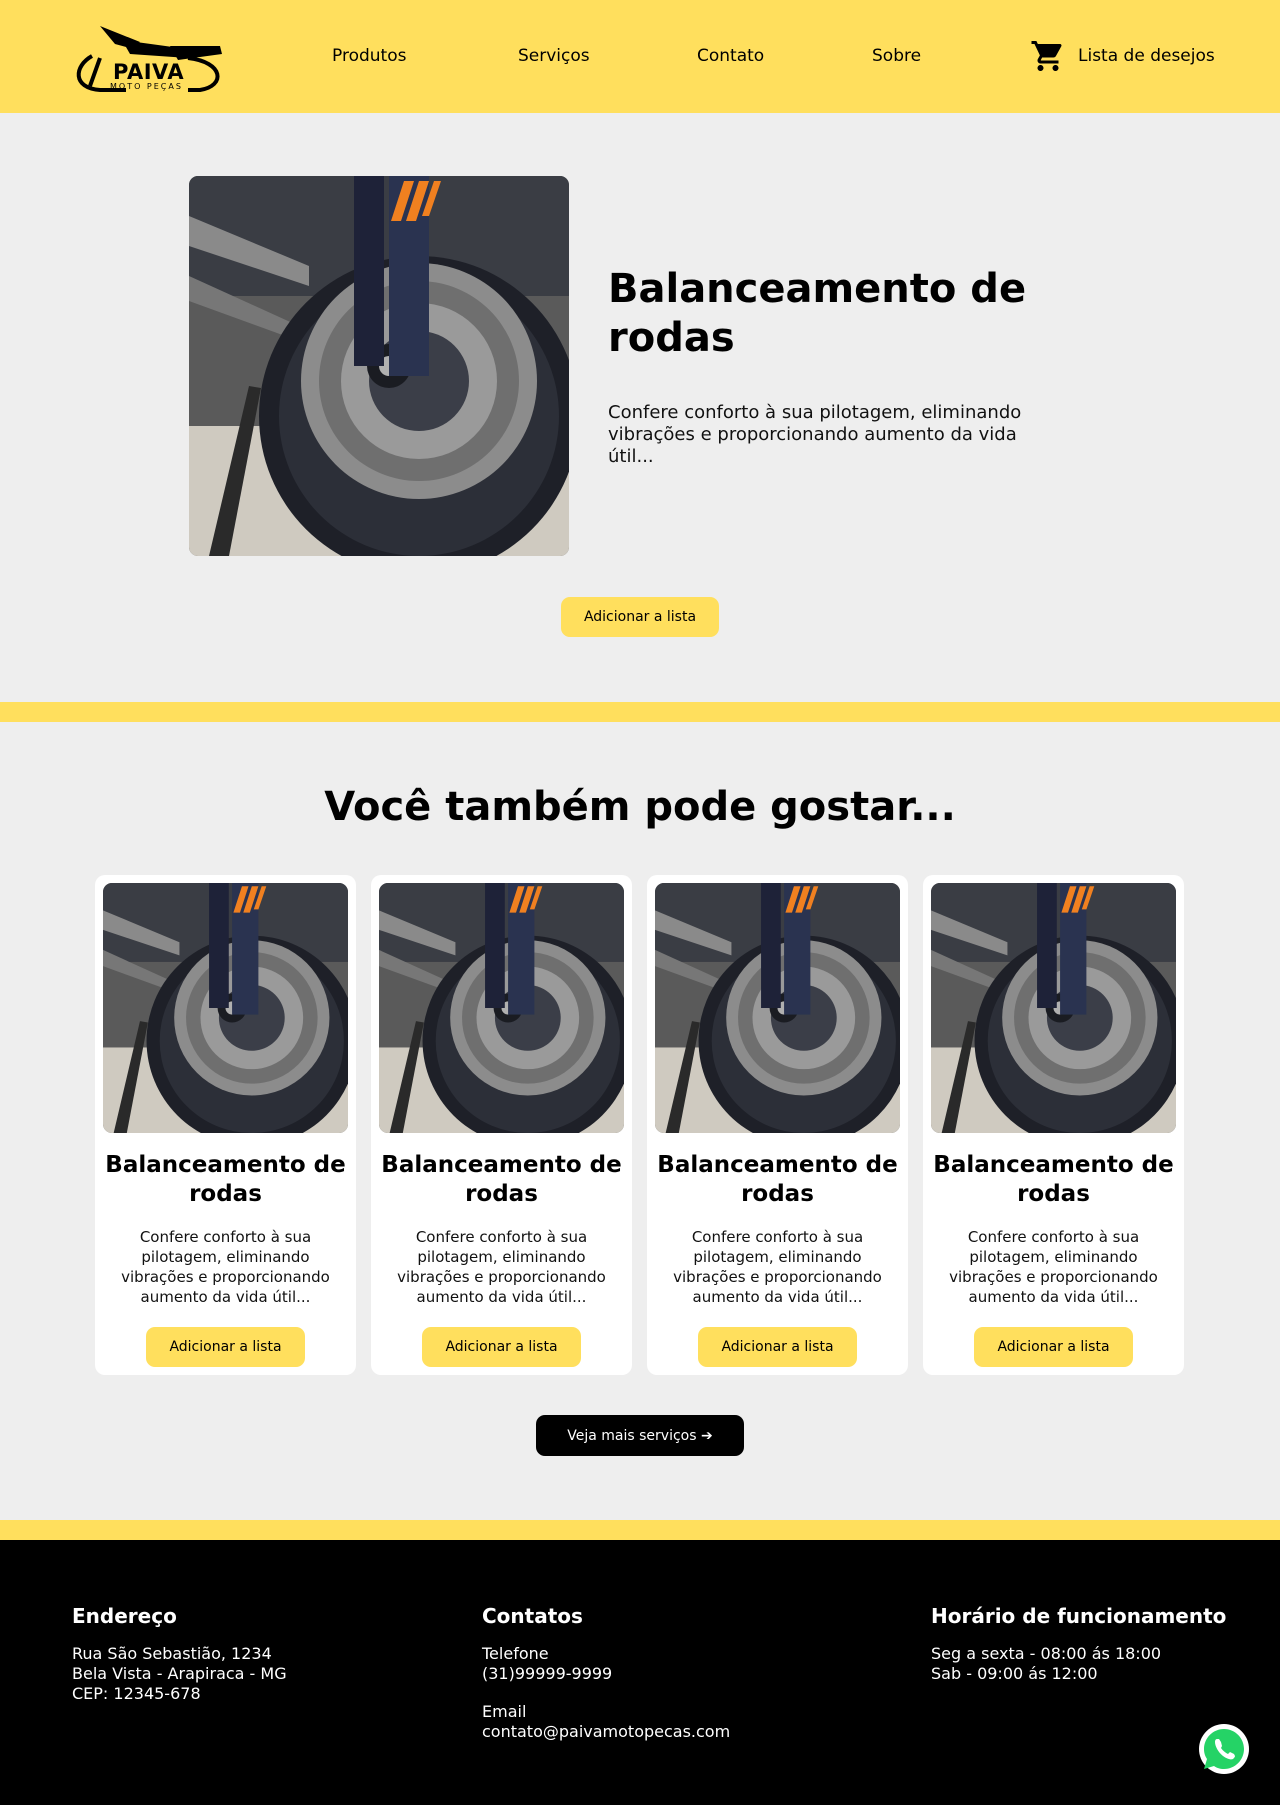 This screenshot has height=1805, width=1280. Describe the element at coordinates (149, 72) in the screenshot. I see `brand-name: PAIVA` at that location.